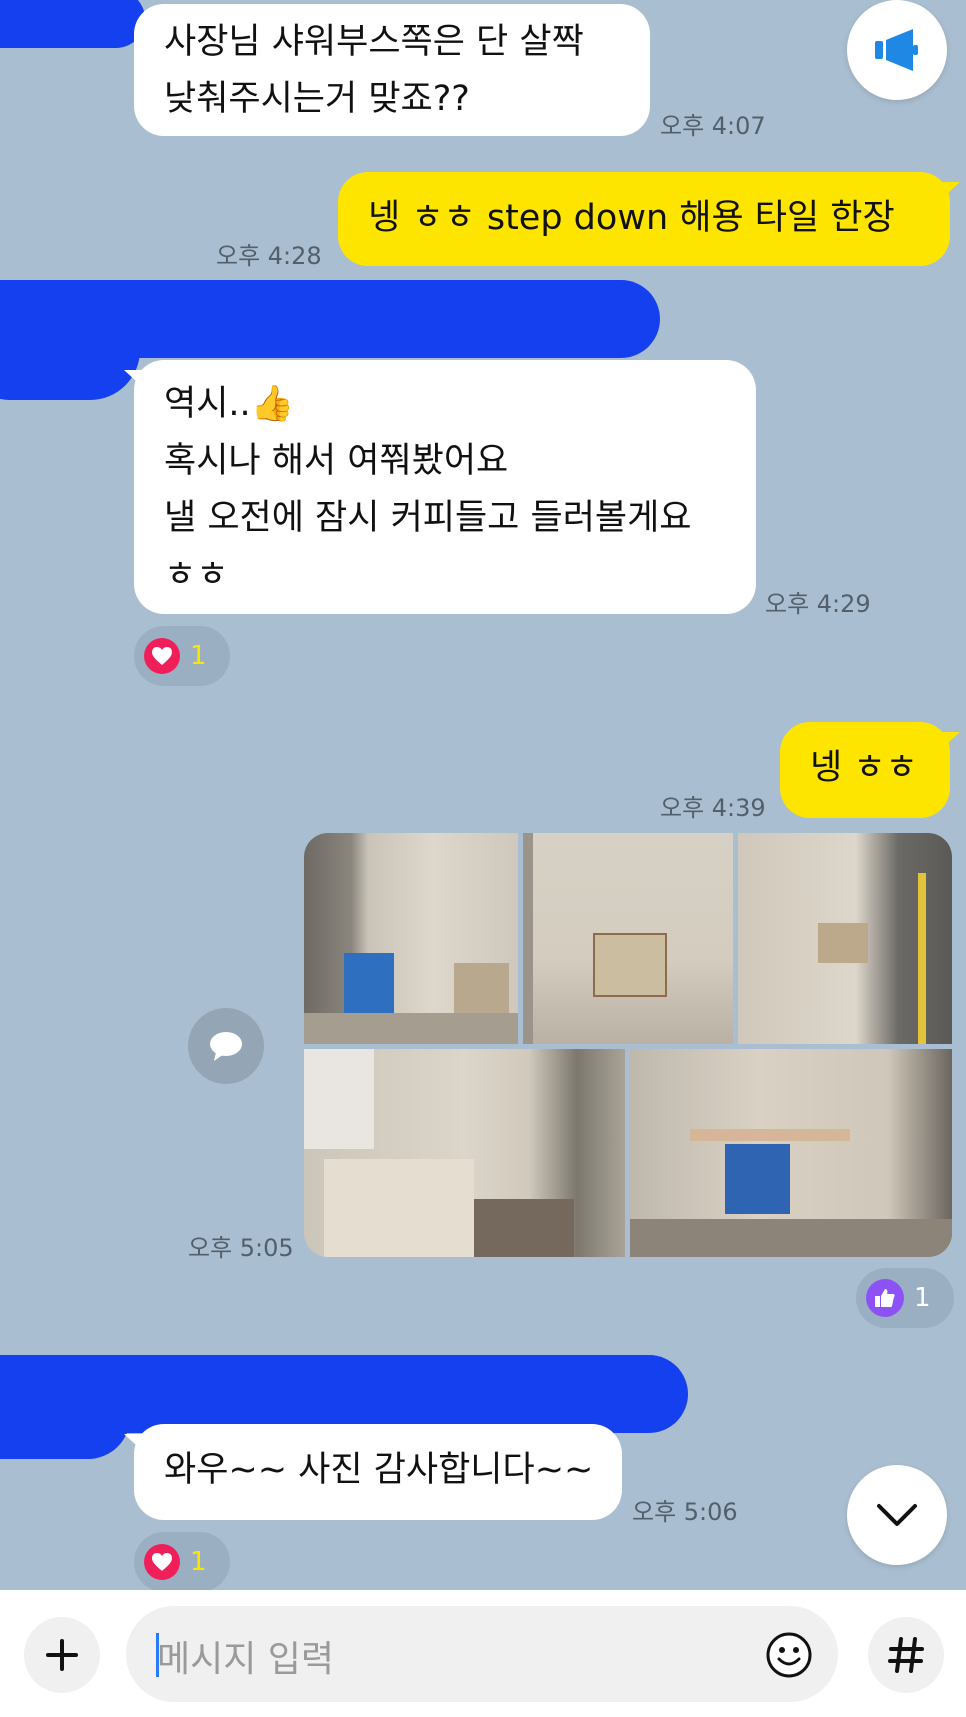  What do you see at coordinates (818, 604) in the screenshot?
I see `message-timestamp: 오후 4:29` at bounding box center [818, 604].